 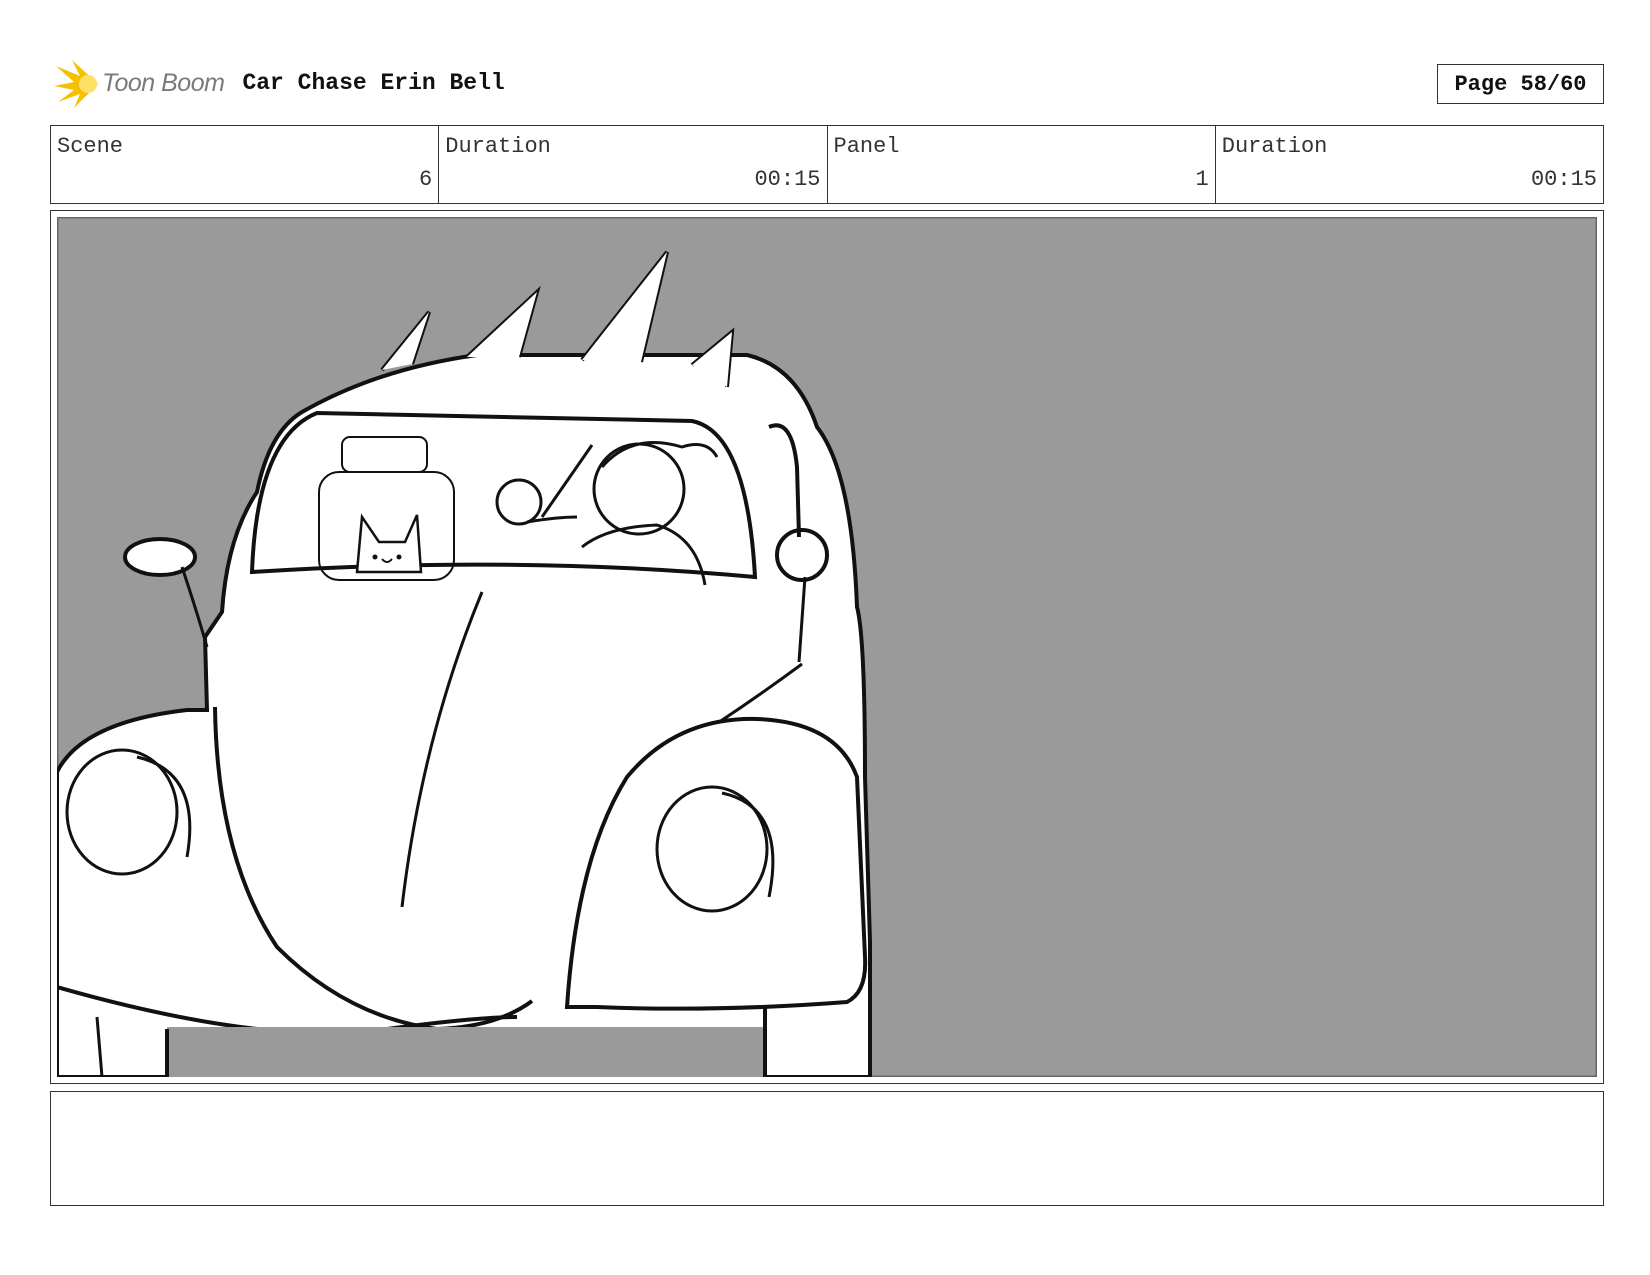 I want to click on cat-eye-left, so click(x=375, y=557).